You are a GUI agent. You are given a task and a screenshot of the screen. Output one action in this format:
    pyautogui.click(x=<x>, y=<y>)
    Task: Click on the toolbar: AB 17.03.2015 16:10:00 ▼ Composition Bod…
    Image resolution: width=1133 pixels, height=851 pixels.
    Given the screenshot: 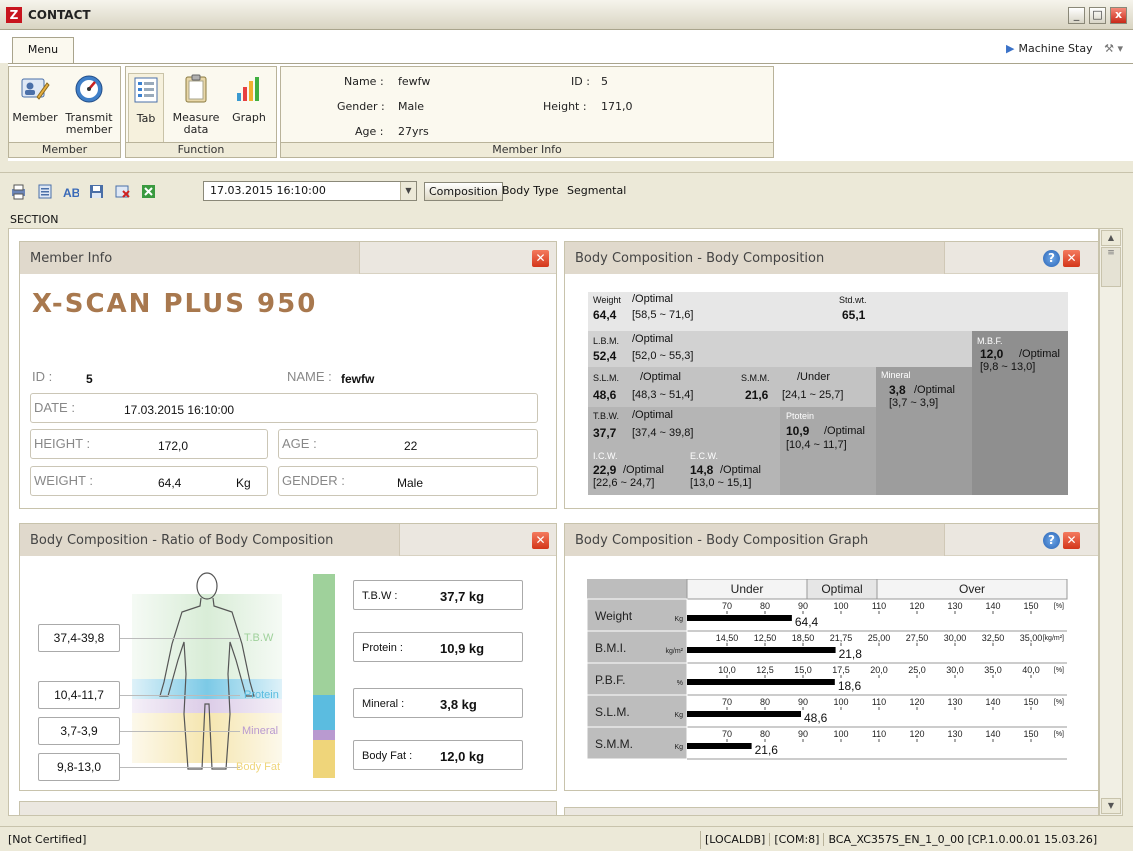 What is the action you would take?
    pyautogui.click(x=566, y=192)
    